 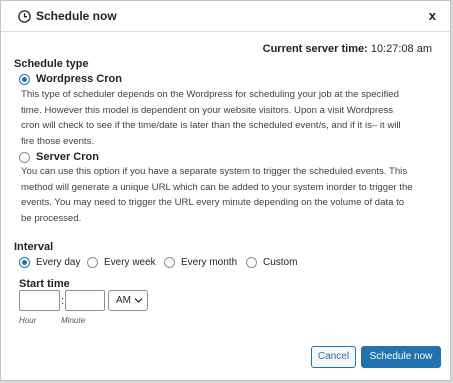 What do you see at coordinates (333, 357) in the screenshot?
I see `cancel-button: Cancel` at bounding box center [333, 357].